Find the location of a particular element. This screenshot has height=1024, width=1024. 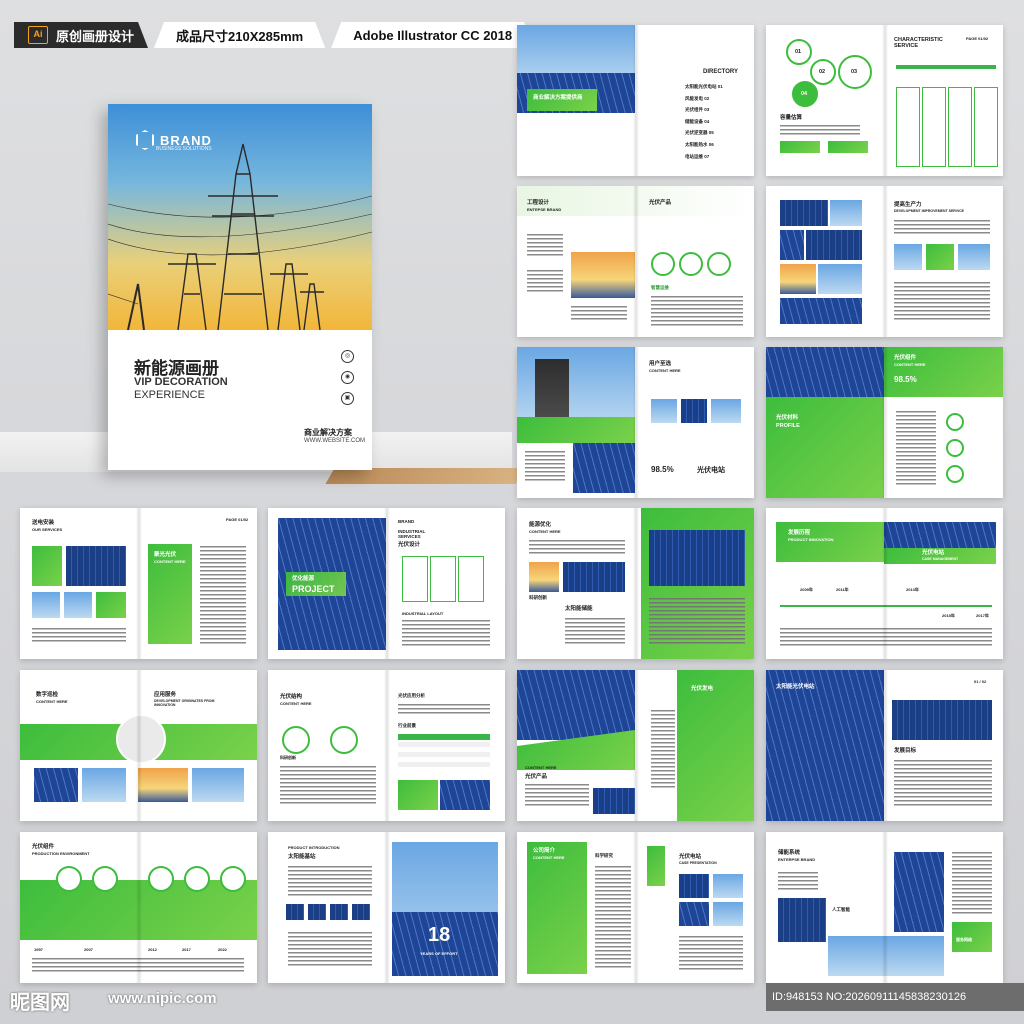

layout-label: INDUSTRIAL LAYOUT is located at coordinates (423, 613).